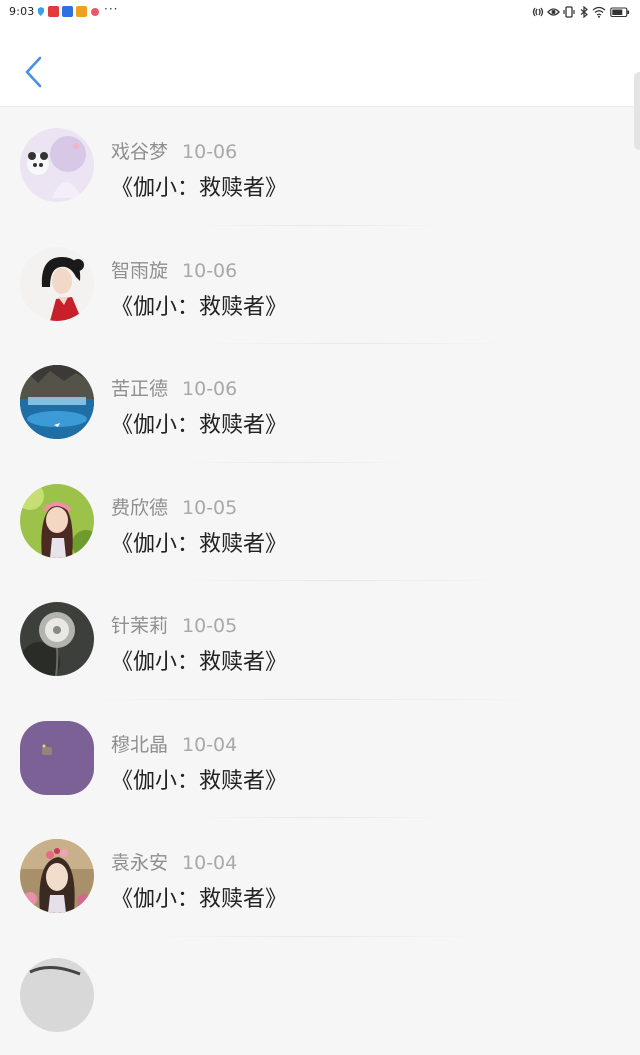 This screenshot has width=640, height=1055. Describe the element at coordinates (139, 508) in the screenshot. I see `user-name: 费欣德` at that location.